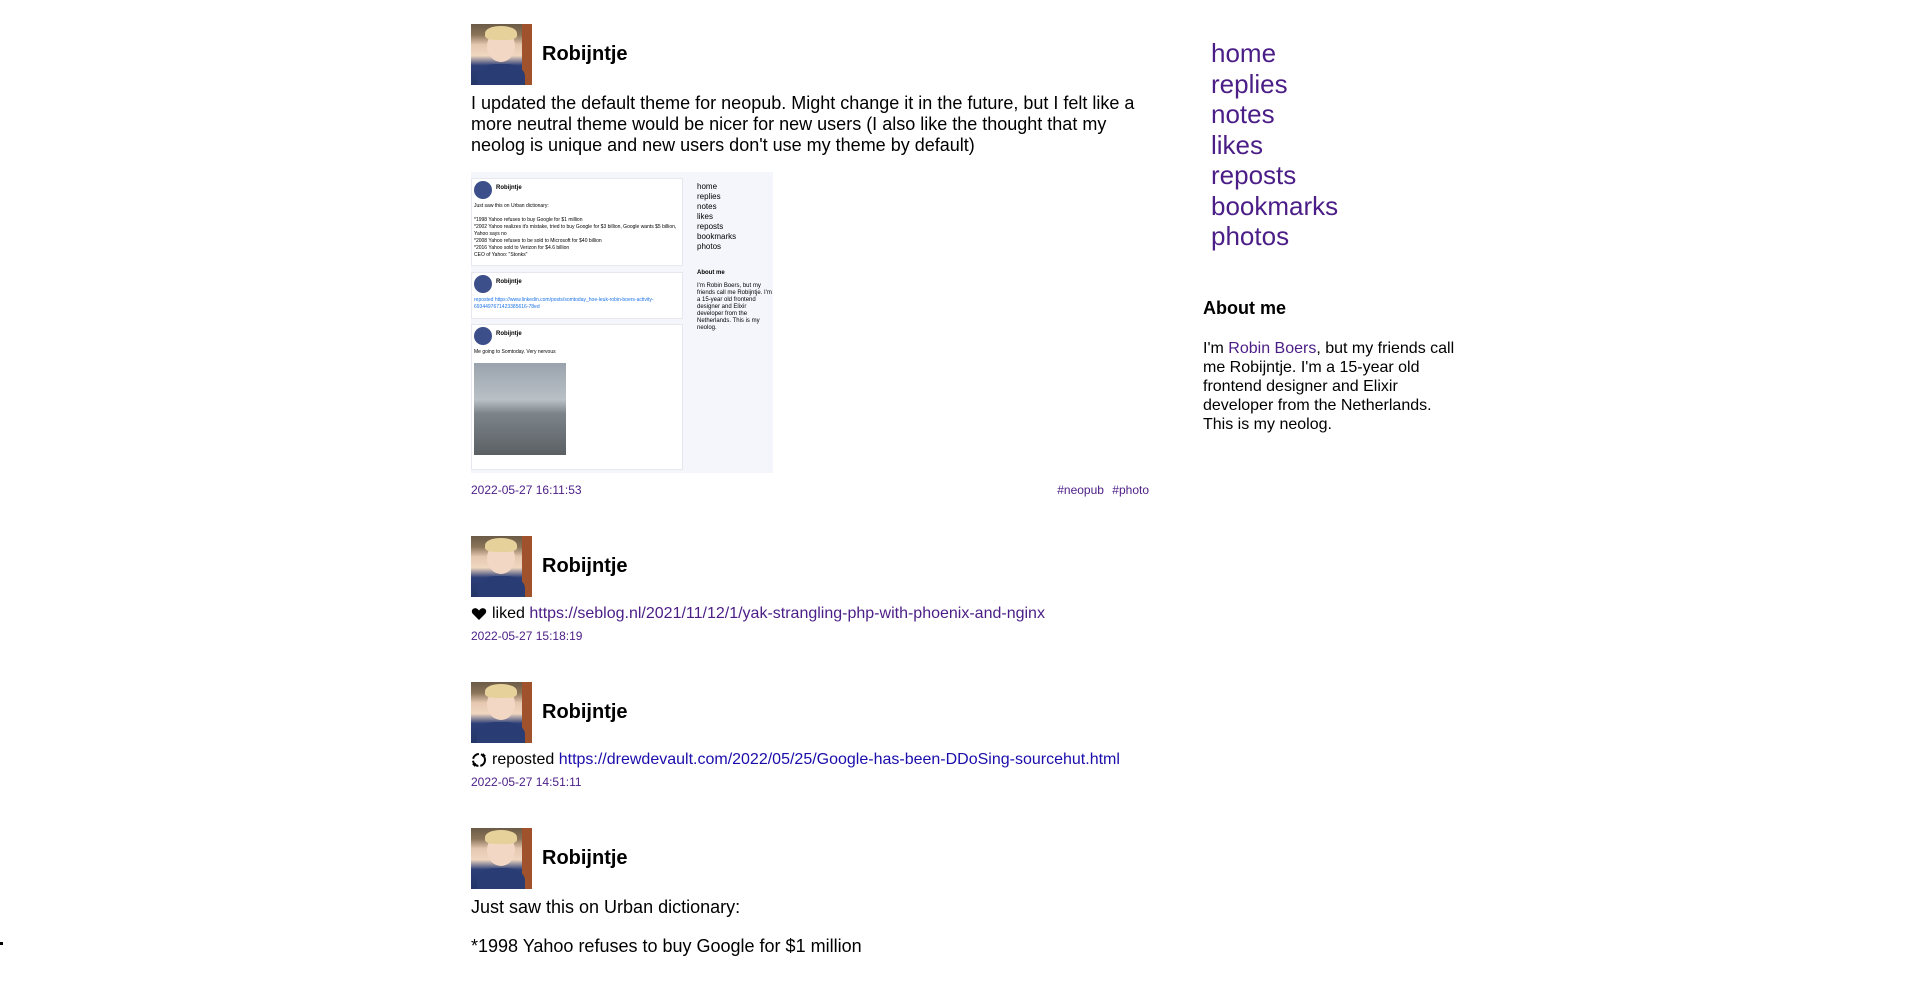  Describe the element at coordinates (1244, 307) in the screenshot. I see `about-title: About me` at that location.